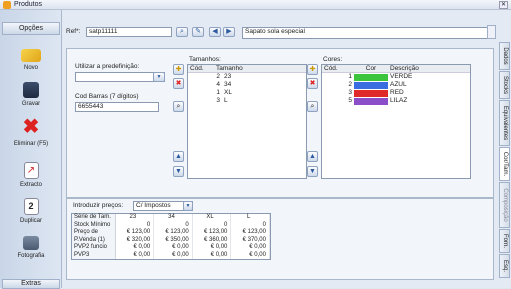  What do you see at coordinates (215, 32) in the screenshot?
I see `previous-icon: ◀` at bounding box center [215, 32].